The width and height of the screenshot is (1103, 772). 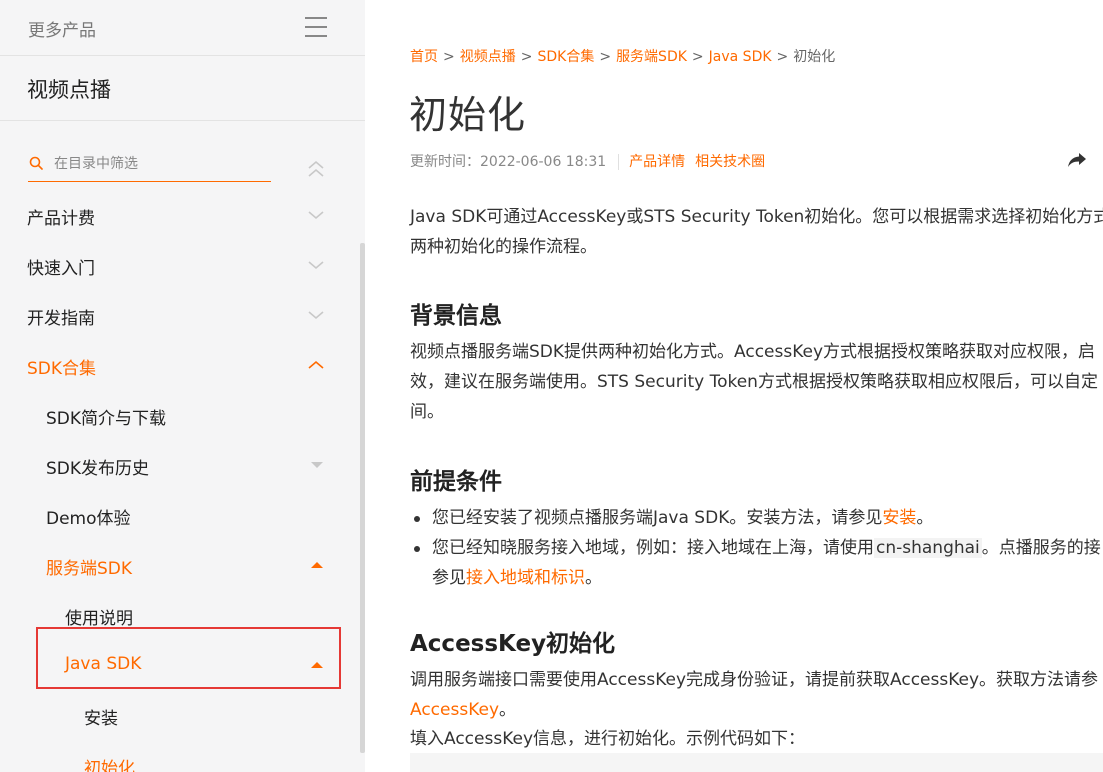 I want to click on nav-item-sdk-history: SDK发布历史, so click(x=177, y=465).